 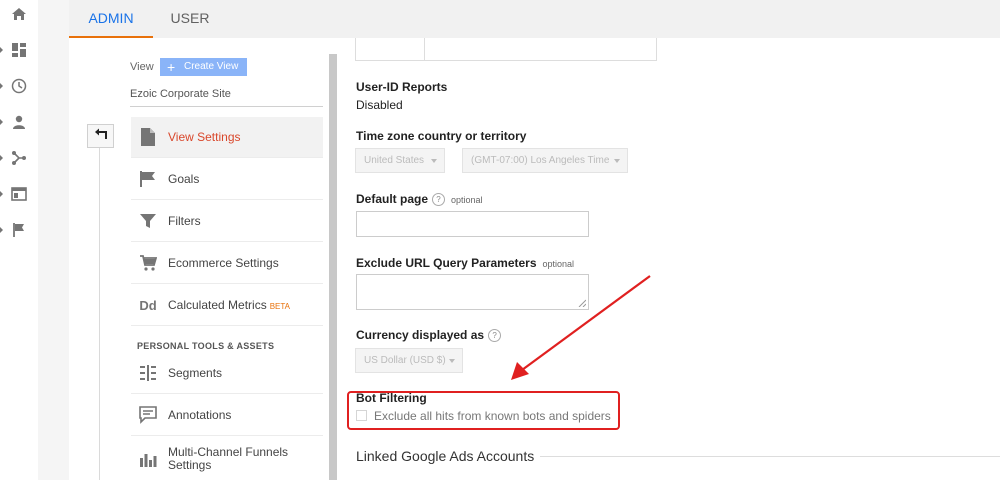 What do you see at coordinates (190, 19) in the screenshot?
I see `tab-user: USER` at bounding box center [190, 19].